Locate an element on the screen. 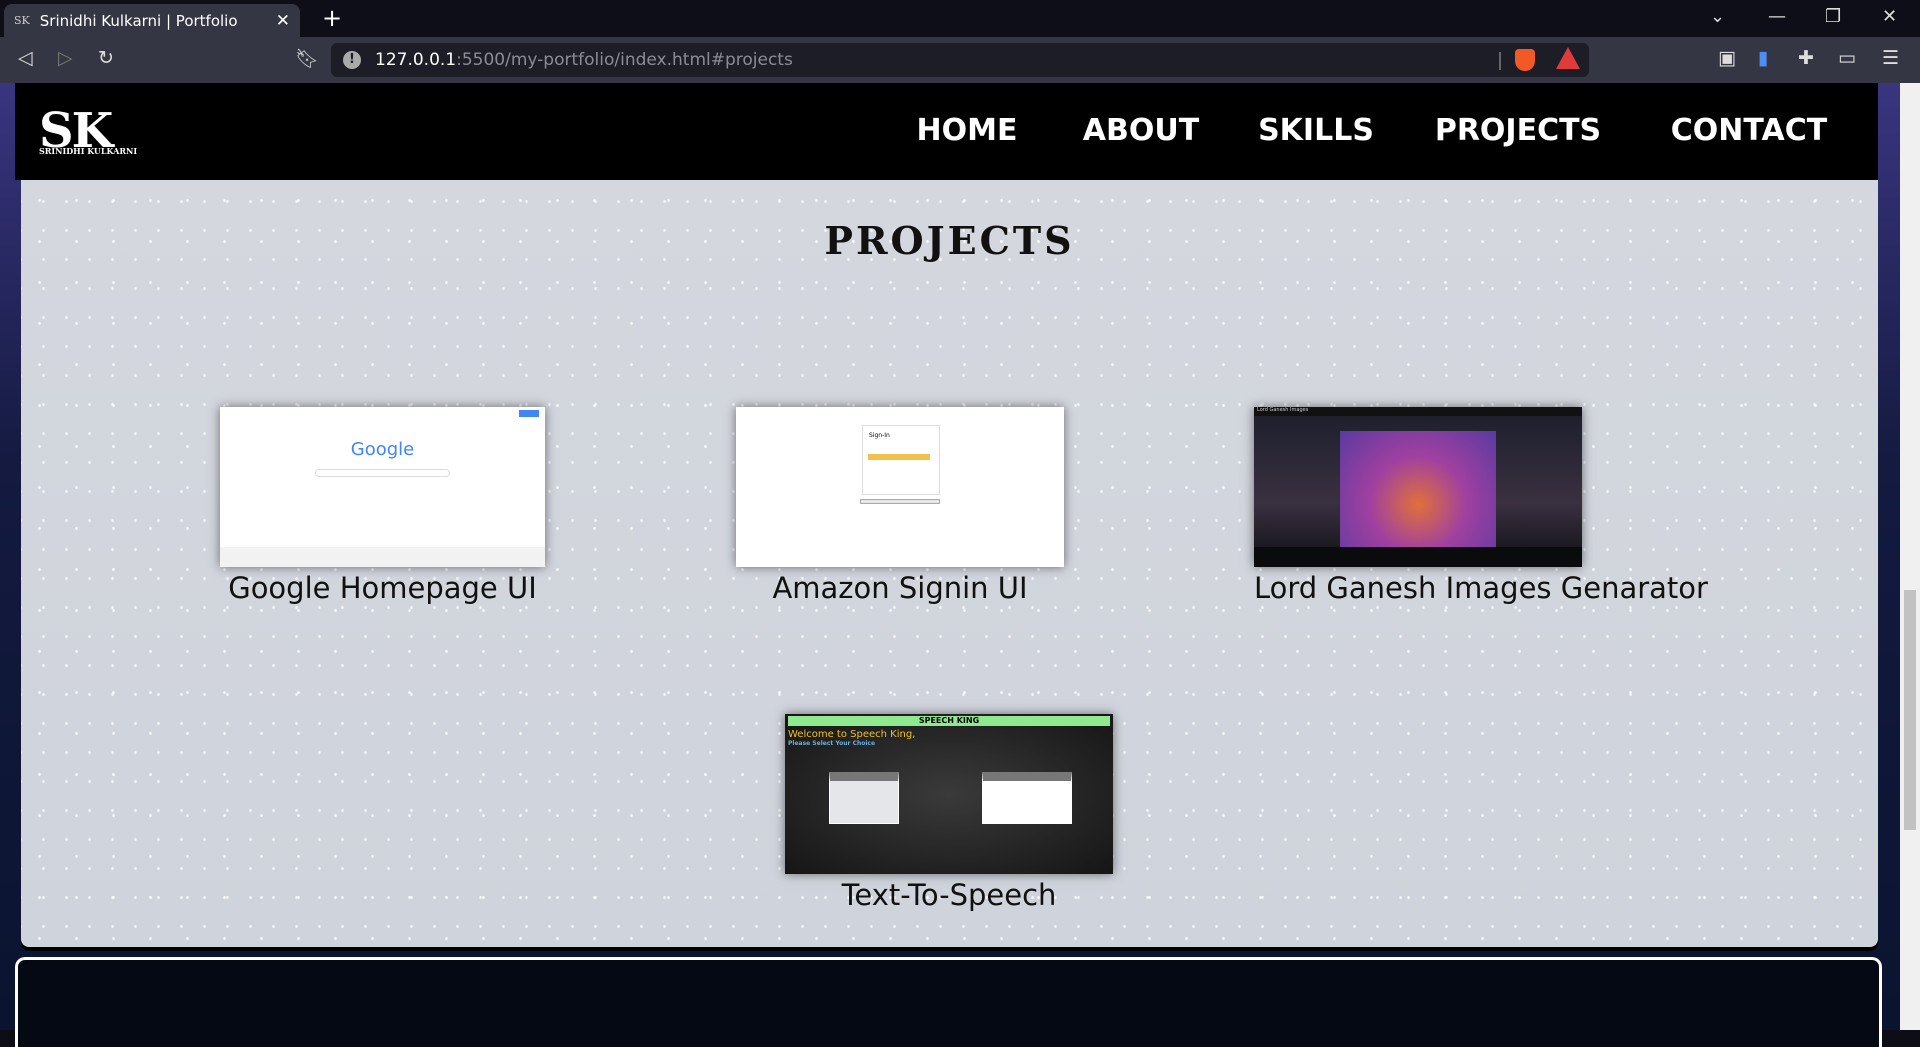 The width and height of the screenshot is (1920, 1047). minimize-icon: — is located at coordinates (1777, 16).